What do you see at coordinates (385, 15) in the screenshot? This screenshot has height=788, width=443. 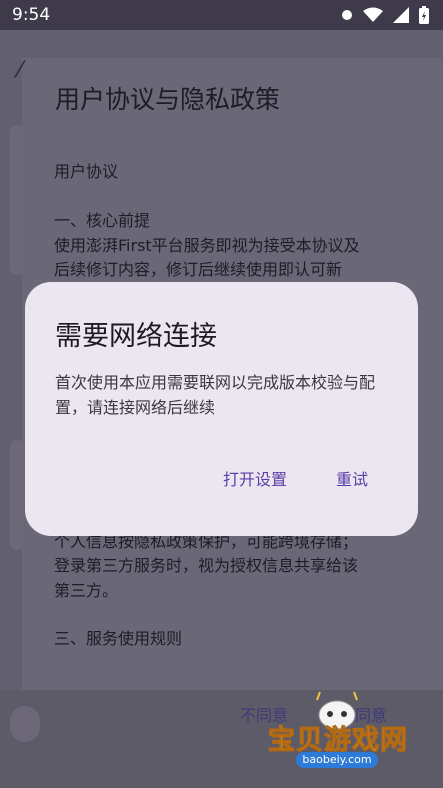 I see `status-icons` at bounding box center [385, 15].